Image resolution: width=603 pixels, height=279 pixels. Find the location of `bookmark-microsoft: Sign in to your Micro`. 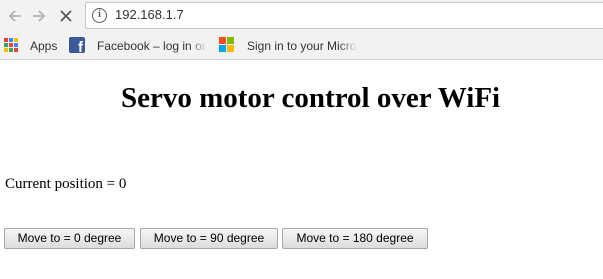

bookmark-microsoft: Sign in to your Micro is located at coordinates (302, 46).